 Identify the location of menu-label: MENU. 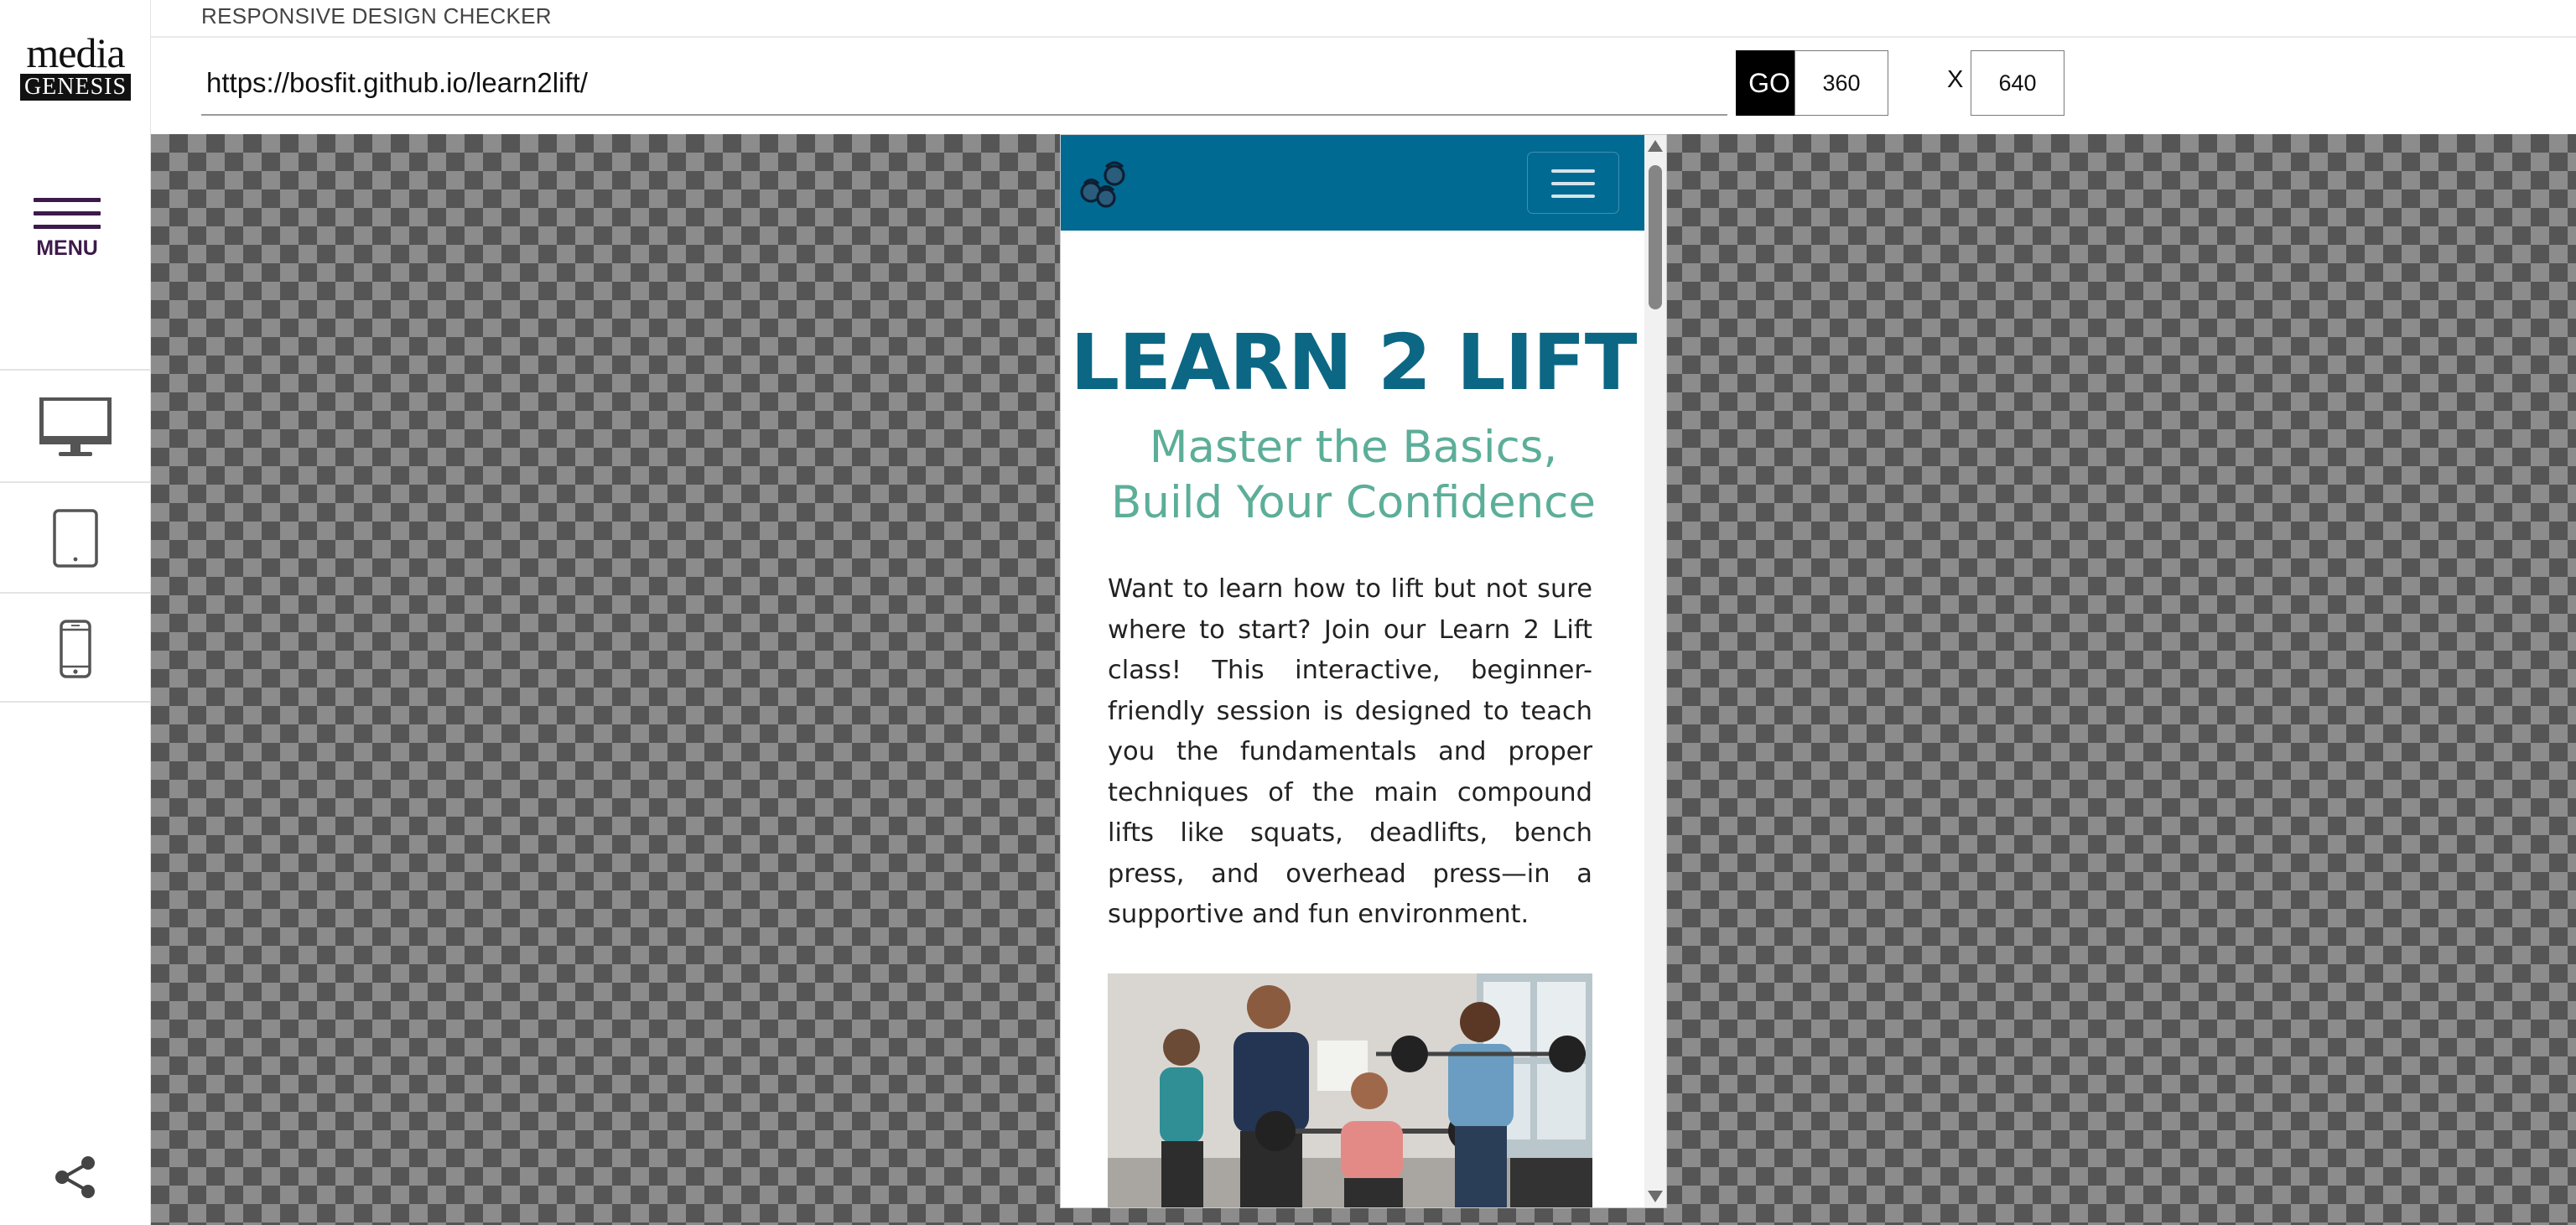
(67, 248).